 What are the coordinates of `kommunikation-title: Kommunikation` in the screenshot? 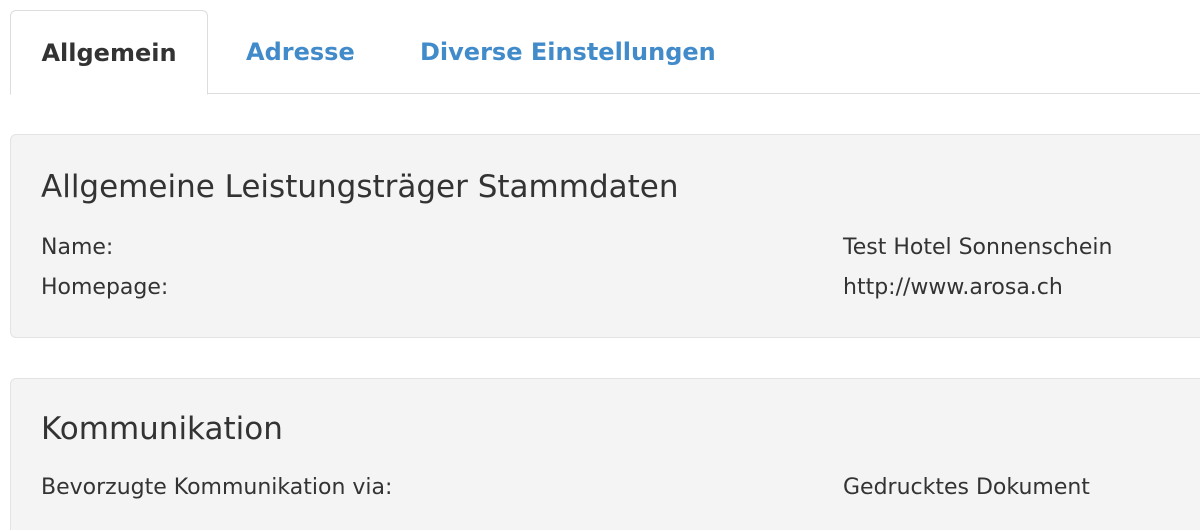 It's located at (162, 429).